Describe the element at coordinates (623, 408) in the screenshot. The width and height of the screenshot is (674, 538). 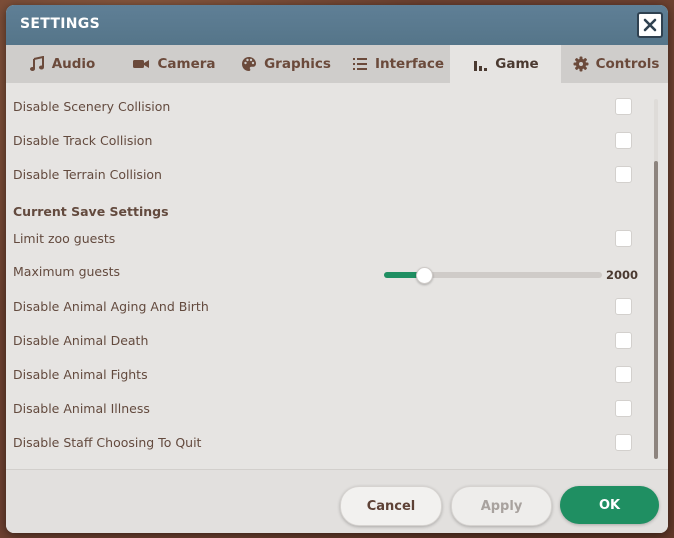
I see `checkbox-disable-animal-illness` at that location.